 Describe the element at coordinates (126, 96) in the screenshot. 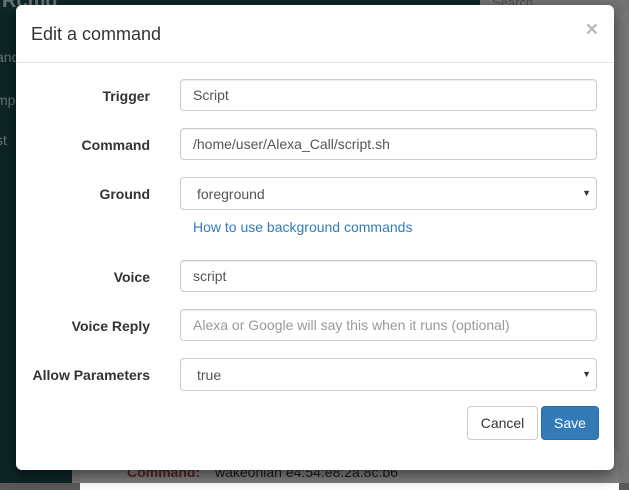

I see `trigger-label: Trigger` at that location.